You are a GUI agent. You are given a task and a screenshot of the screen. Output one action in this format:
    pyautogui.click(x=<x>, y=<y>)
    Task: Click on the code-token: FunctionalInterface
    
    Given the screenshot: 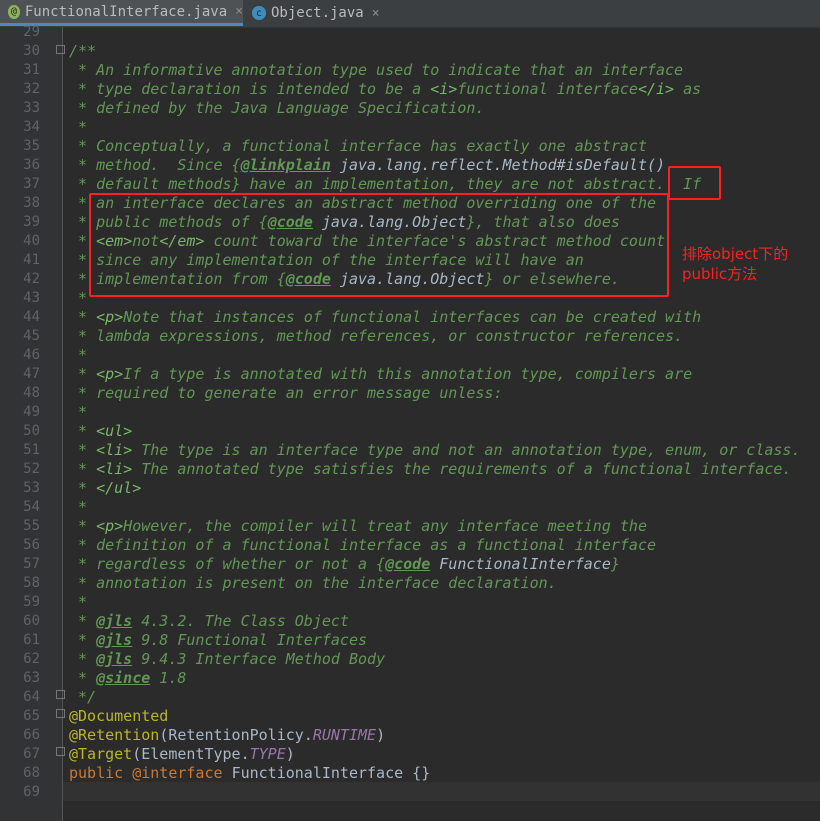 What is the action you would take?
    pyautogui.click(x=520, y=564)
    